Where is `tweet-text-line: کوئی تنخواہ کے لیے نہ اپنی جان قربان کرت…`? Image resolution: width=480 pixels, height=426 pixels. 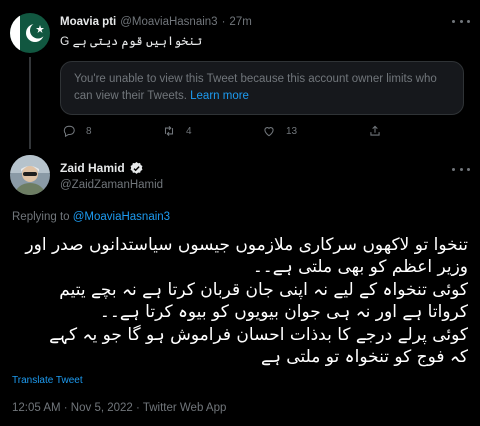 tweet-text-line: کوئی تنخواہ کے لیے نہ اپنی جان قربان کرت… is located at coordinates (263, 289).